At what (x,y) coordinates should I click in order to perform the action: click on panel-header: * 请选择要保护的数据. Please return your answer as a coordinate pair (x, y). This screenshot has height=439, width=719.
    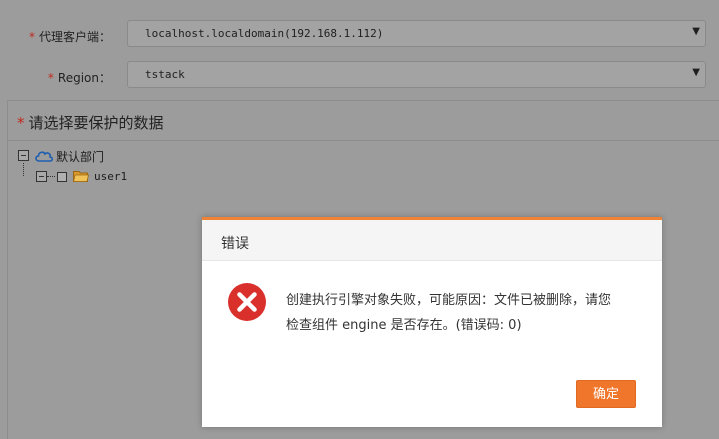
    Looking at the image, I should click on (363, 121).